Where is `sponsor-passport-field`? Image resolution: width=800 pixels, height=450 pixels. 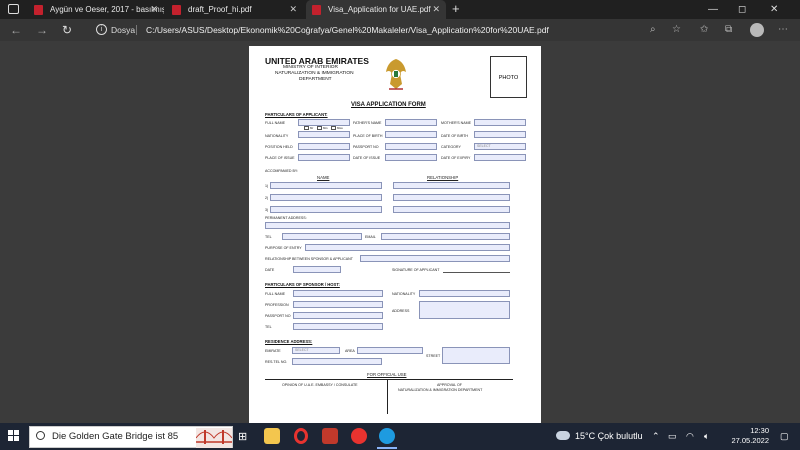
sponsor-passport-field is located at coordinates (338, 315).